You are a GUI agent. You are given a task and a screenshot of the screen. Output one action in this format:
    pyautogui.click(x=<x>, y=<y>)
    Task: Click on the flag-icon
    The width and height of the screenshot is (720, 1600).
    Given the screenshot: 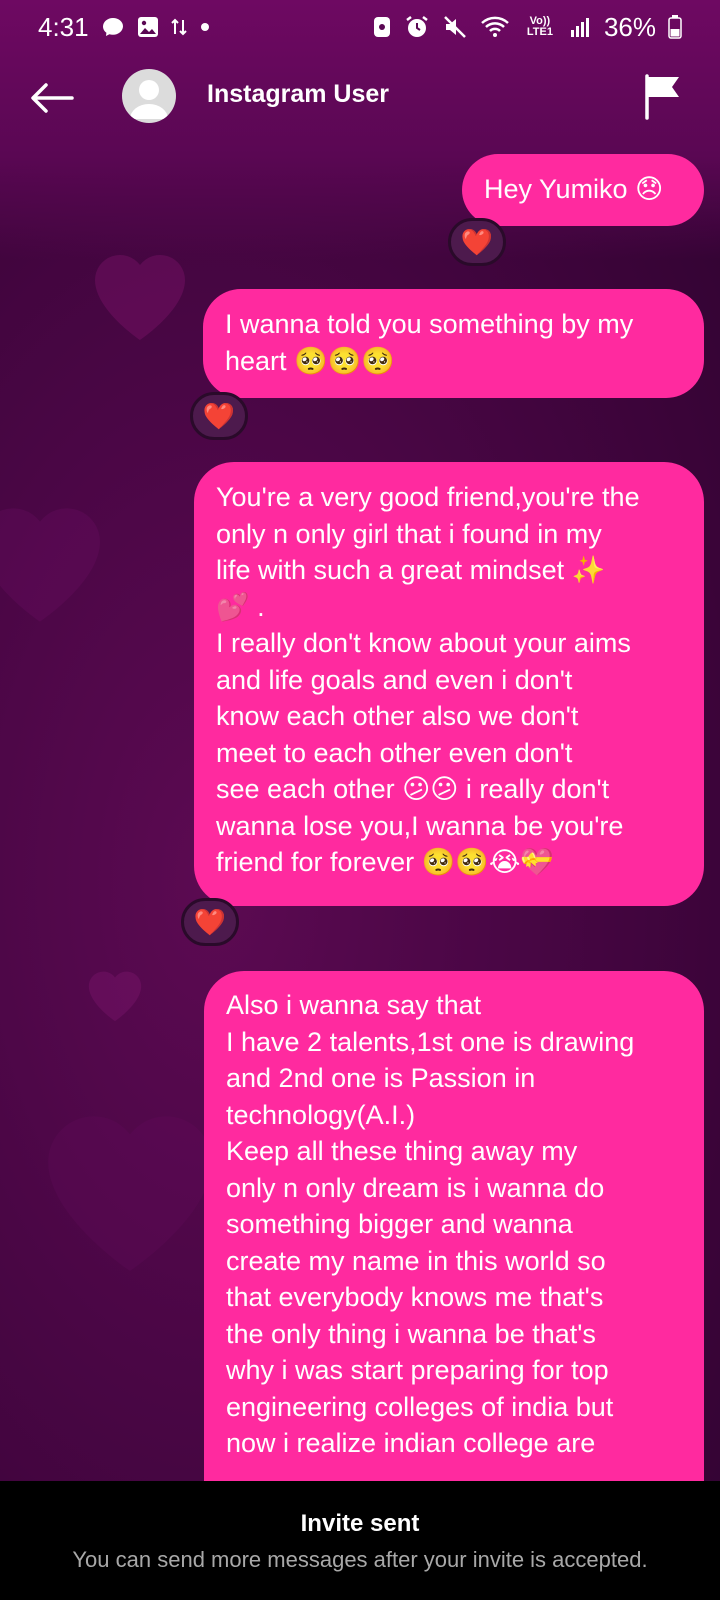 What is the action you would take?
    pyautogui.click(x=662, y=97)
    